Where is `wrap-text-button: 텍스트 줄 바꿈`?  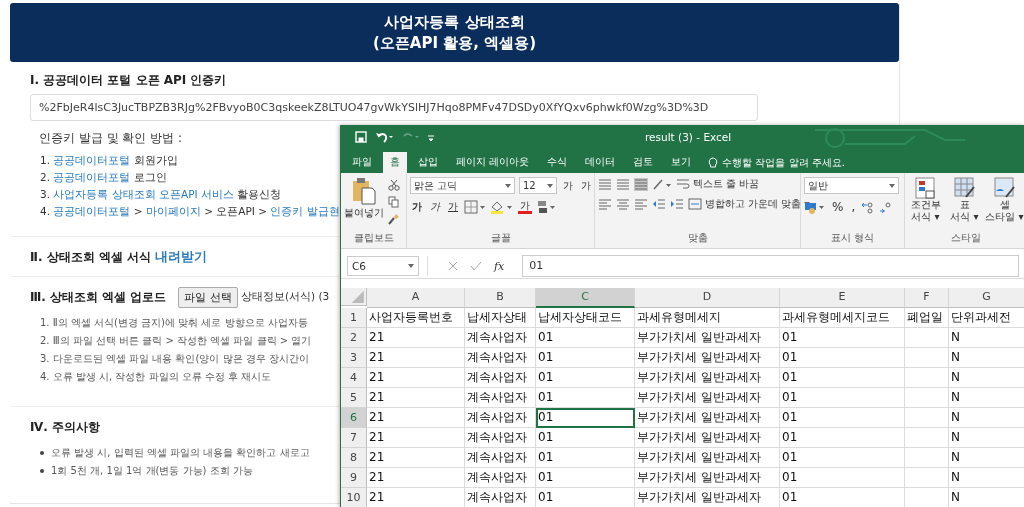 wrap-text-button: 텍스트 줄 바꿈 is located at coordinates (718, 184).